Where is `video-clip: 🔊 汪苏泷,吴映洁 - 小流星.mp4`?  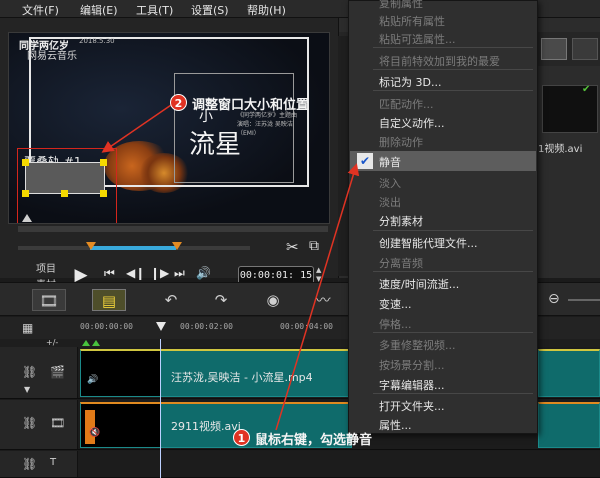
video-clip: 🔊 汪苏泷,吴映洁 - 小流星.mp4 is located at coordinates (216, 373).